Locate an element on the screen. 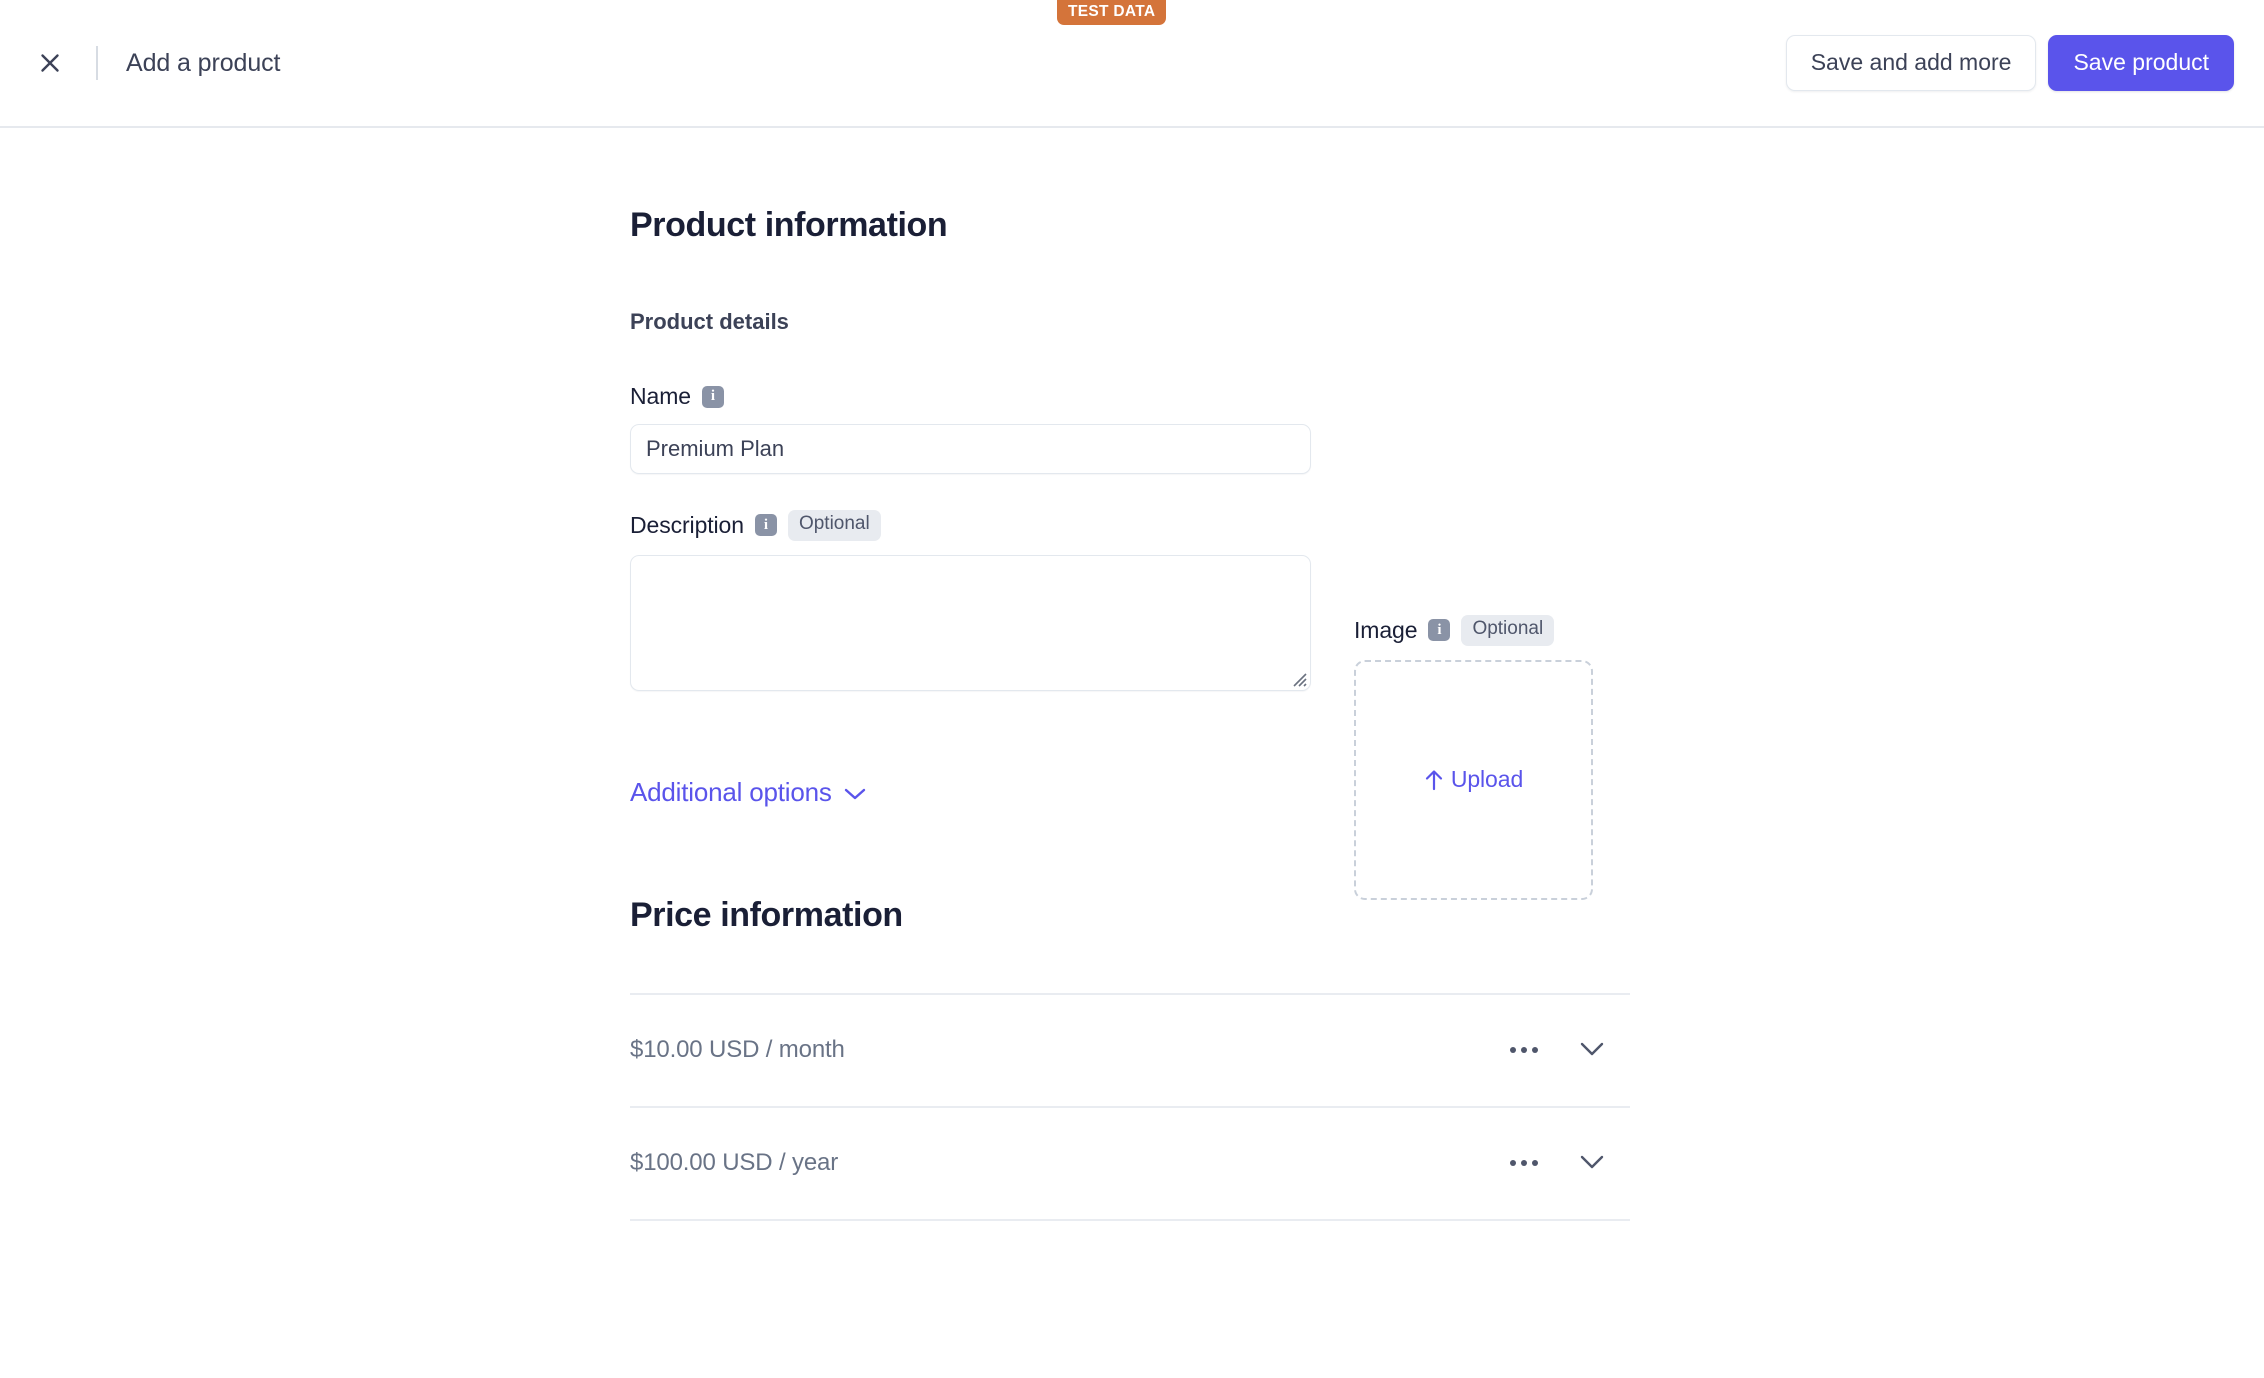 This screenshot has width=2264, height=1378. additional-options-label: Additional options is located at coordinates (731, 791).